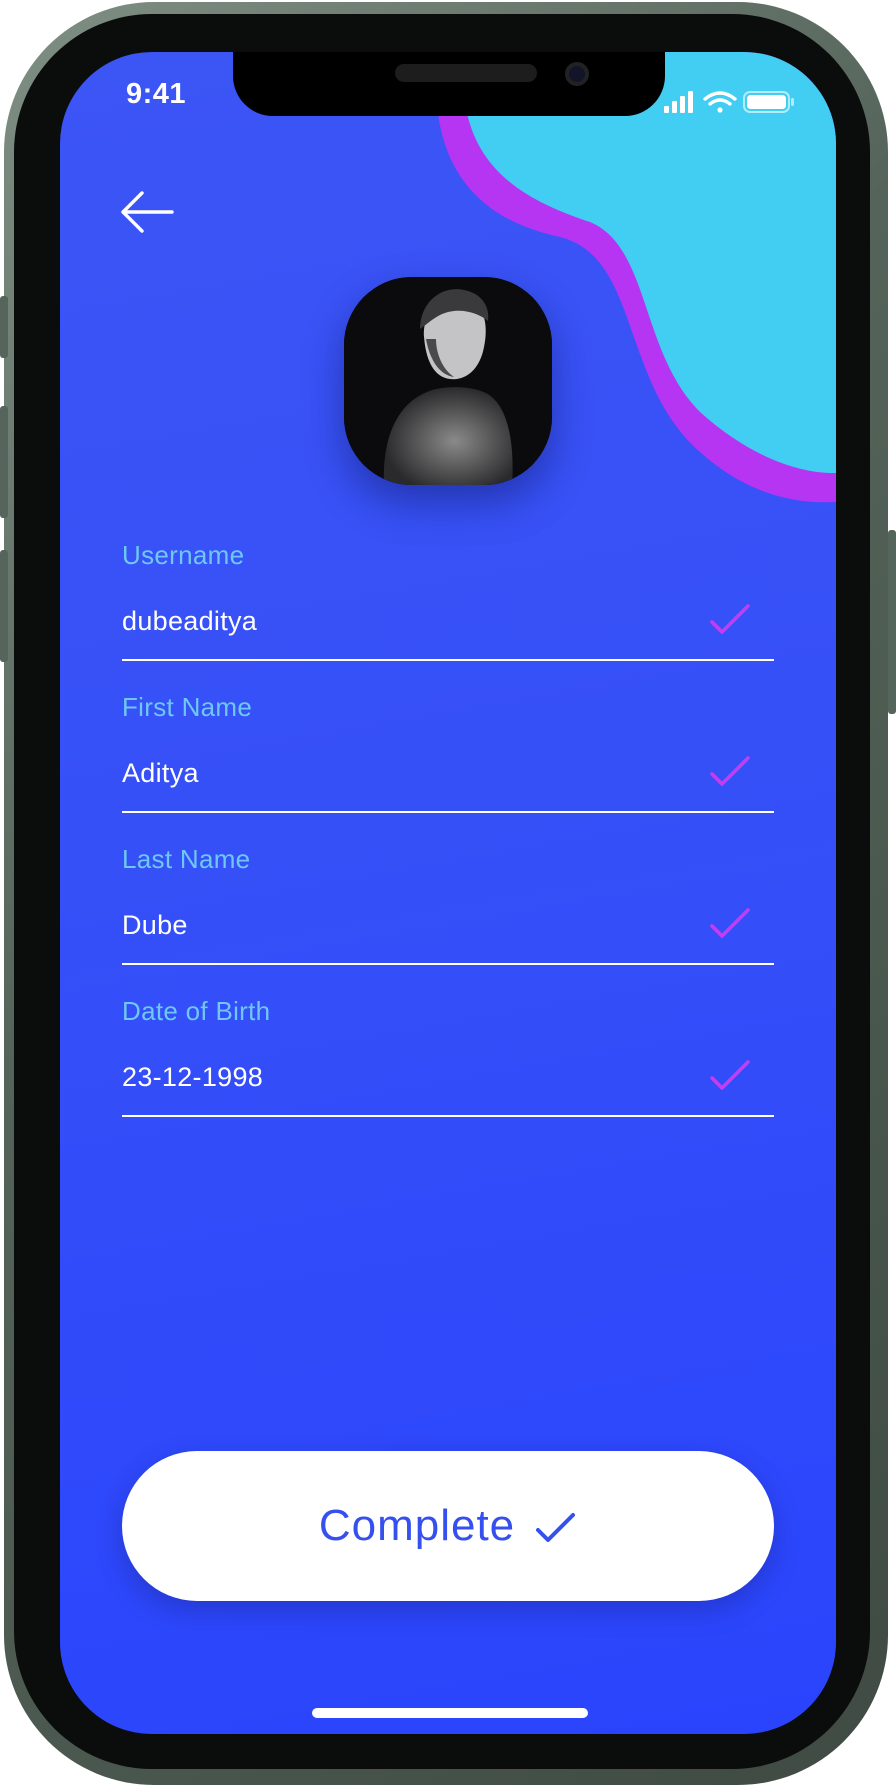 The image size is (896, 1787). I want to click on earpiece-speaker, so click(466, 73).